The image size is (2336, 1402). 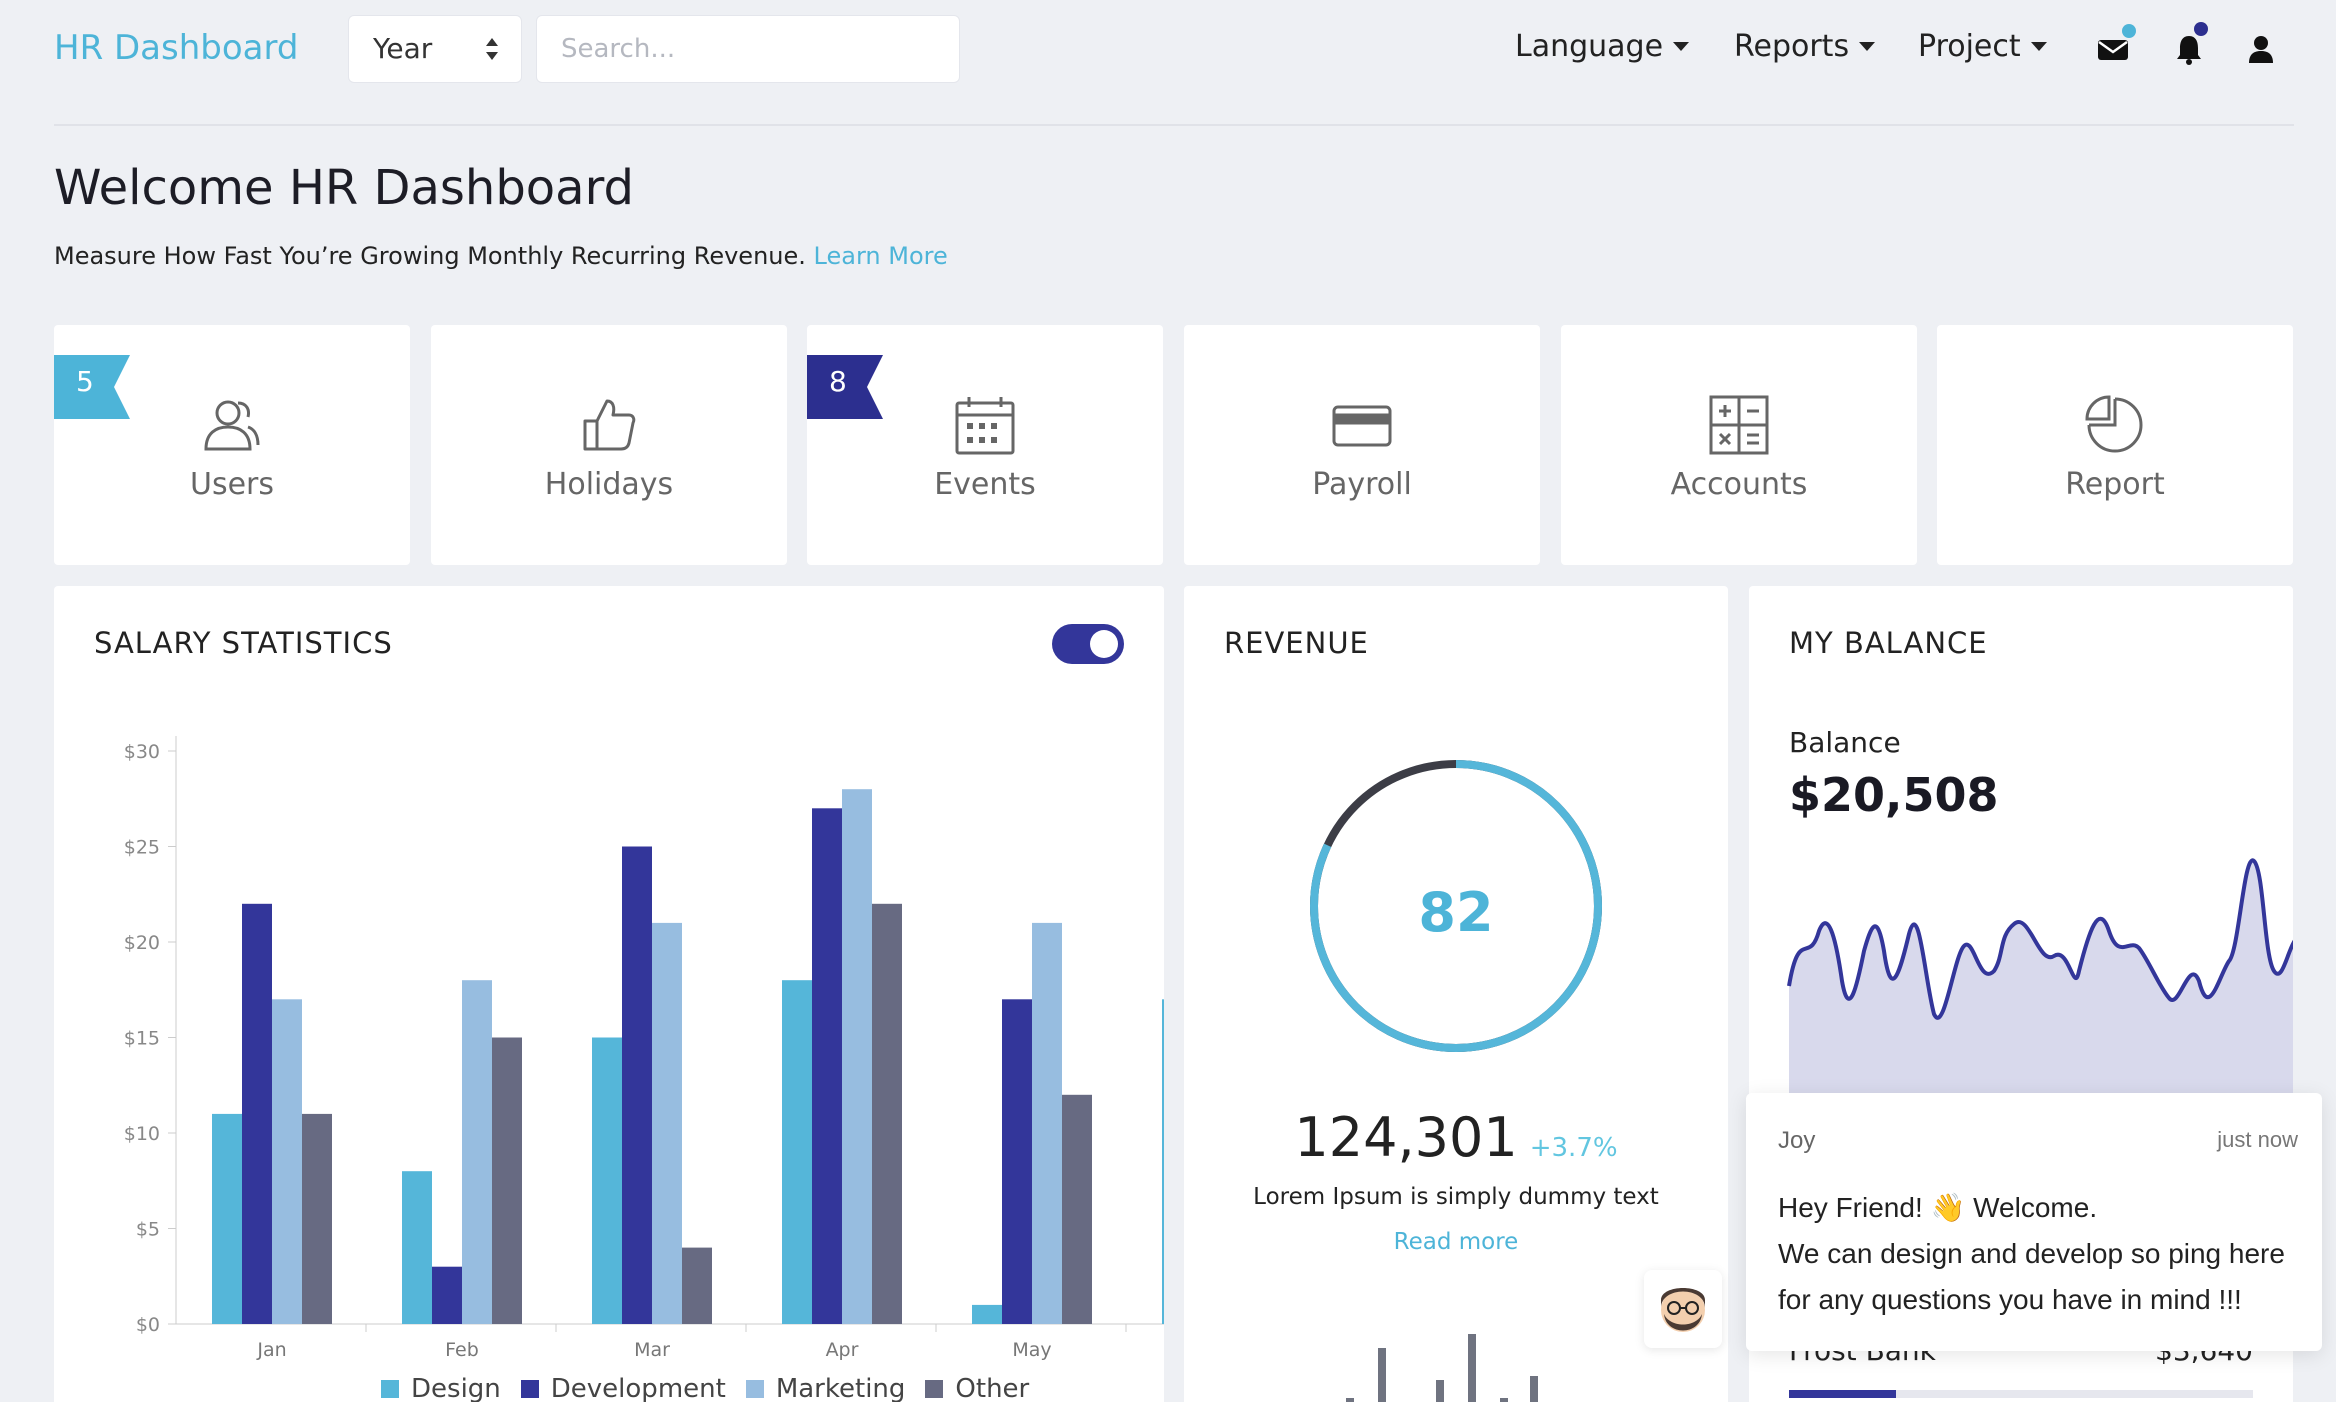 What do you see at coordinates (1573, 1148) in the screenshot?
I see `revenue-change: +3.7%` at bounding box center [1573, 1148].